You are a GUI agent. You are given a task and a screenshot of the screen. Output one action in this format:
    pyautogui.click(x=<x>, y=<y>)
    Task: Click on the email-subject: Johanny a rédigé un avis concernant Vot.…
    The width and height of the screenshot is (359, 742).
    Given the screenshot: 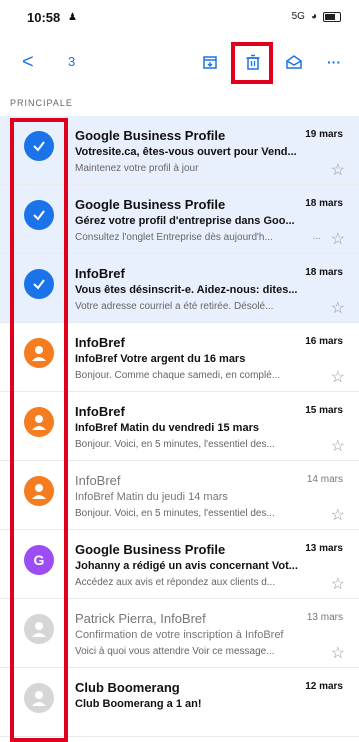 What is the action you would take?
    pyautogui.click(x=186, y=566)
    